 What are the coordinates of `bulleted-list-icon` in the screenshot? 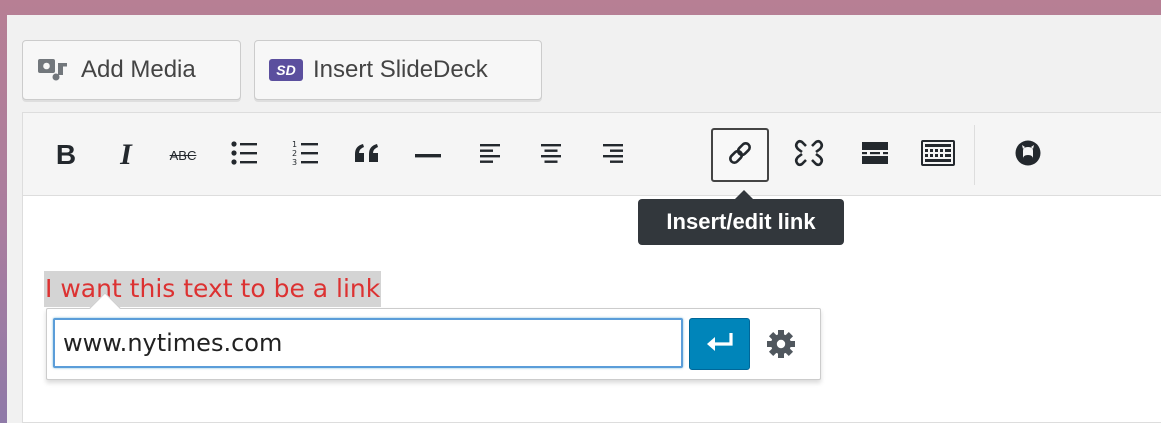 It's located at (244, 155).